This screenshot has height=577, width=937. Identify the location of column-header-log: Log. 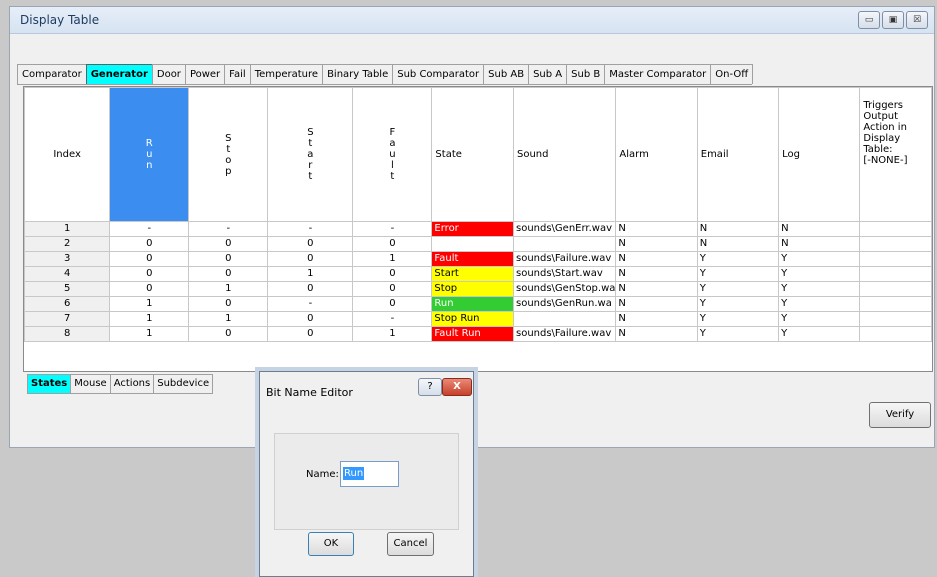
(819, 154).